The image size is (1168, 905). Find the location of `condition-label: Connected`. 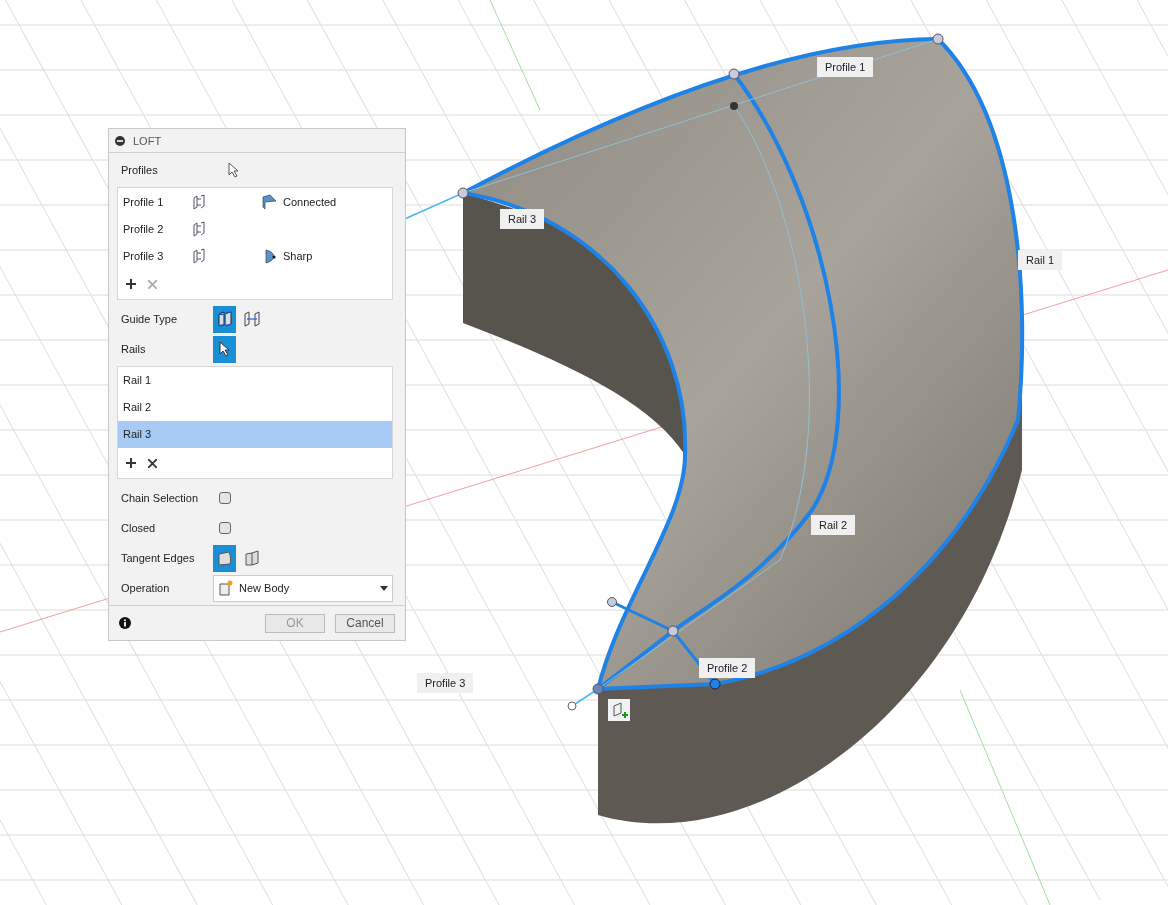

condition-label: Connected is located at coordinates (310, 201).